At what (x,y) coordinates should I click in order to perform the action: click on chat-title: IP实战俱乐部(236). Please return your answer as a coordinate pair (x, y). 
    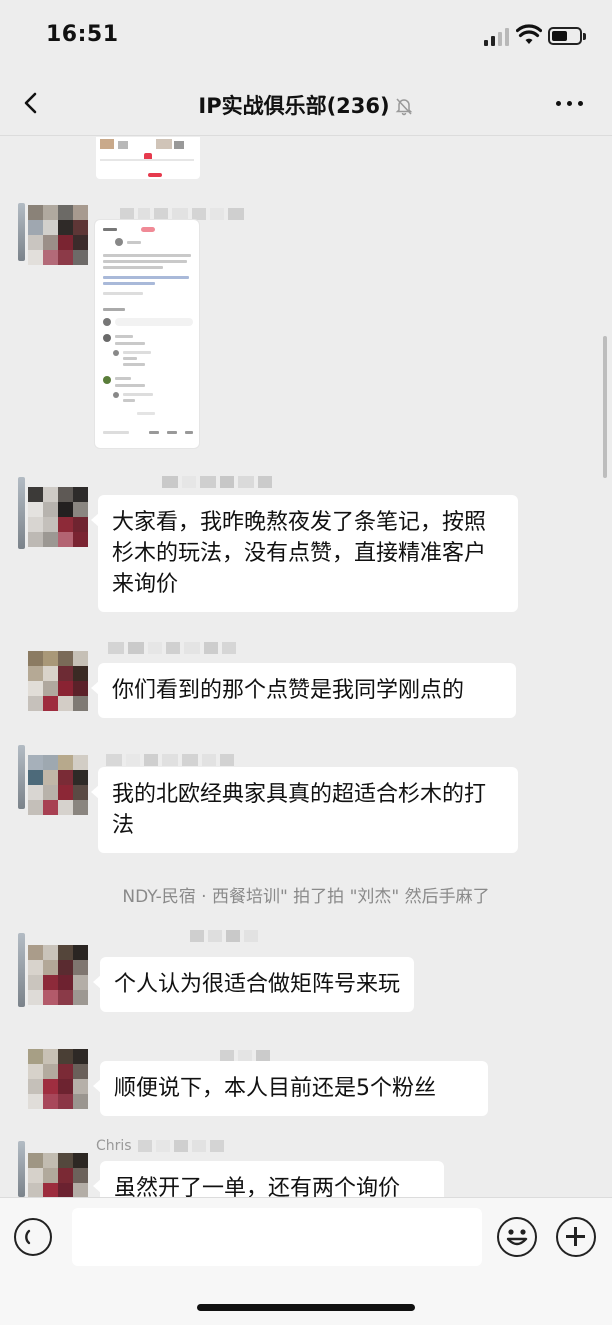
    Looking at the image, I should click on (306, 105).